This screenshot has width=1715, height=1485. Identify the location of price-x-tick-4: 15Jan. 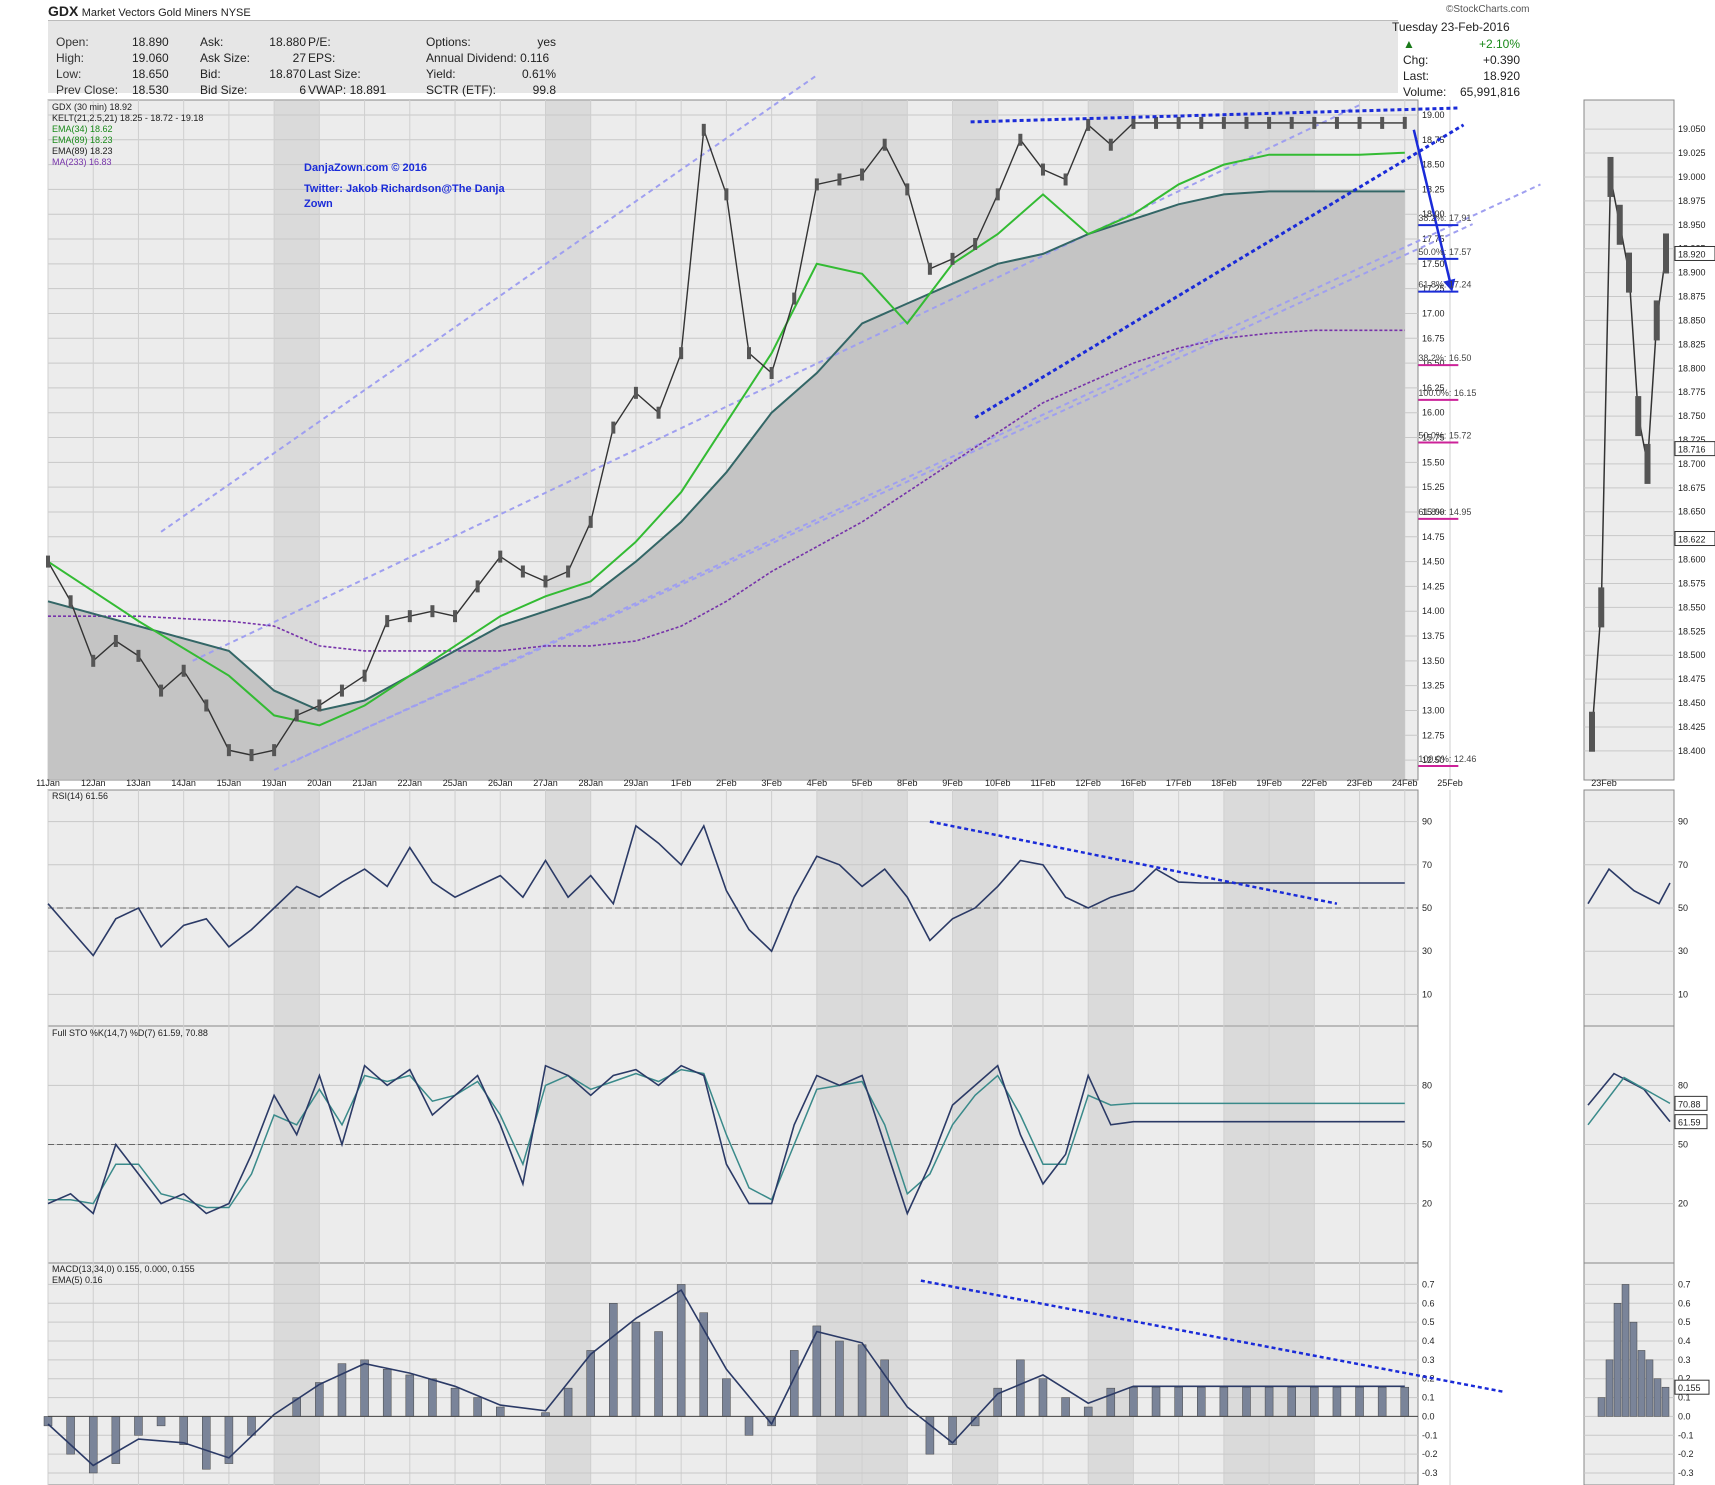
(229, 783).